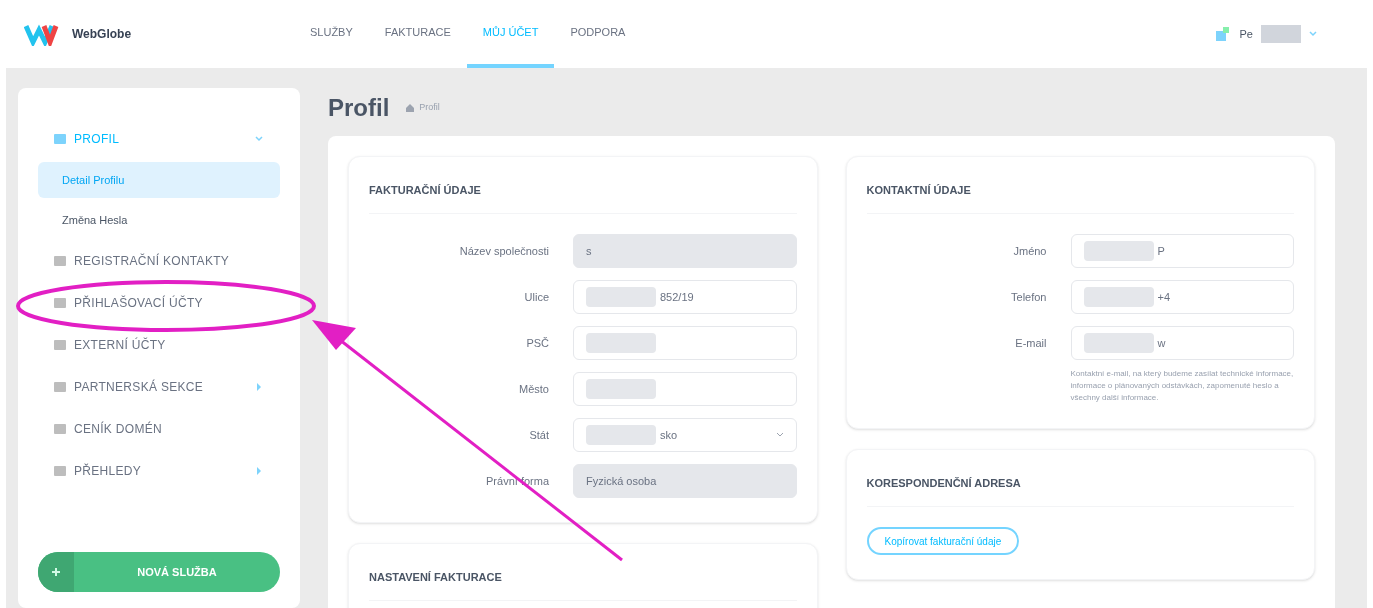 The image size is (1373, 608). Describe the element at coordinates (533, 389) in the screenshot. I see `field-label: Město` at that location.